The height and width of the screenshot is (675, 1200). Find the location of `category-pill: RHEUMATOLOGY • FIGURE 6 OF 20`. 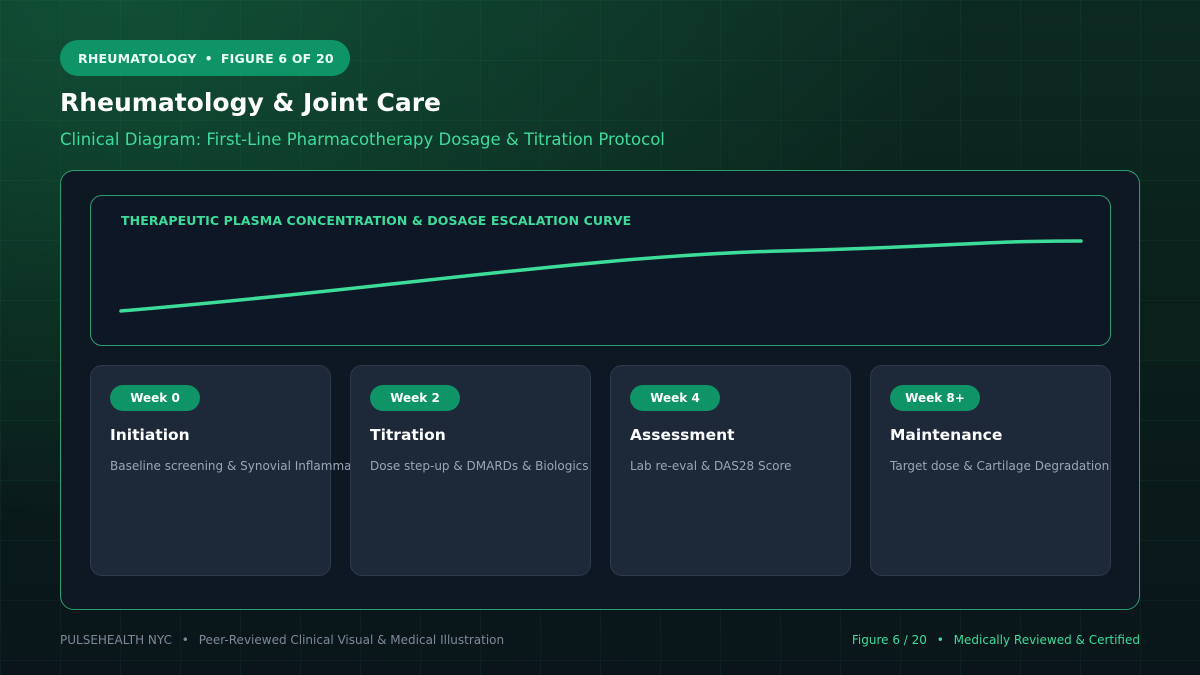

category-pill: RHEUMATOLOGY • FIGURE 6 OF 20 is located at coordinates (205, 58).